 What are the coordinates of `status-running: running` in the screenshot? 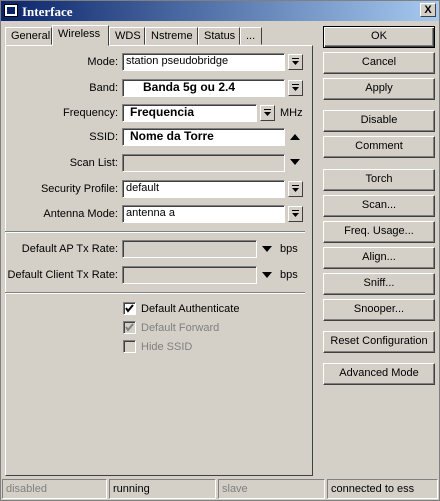 It's located at (162, 489).